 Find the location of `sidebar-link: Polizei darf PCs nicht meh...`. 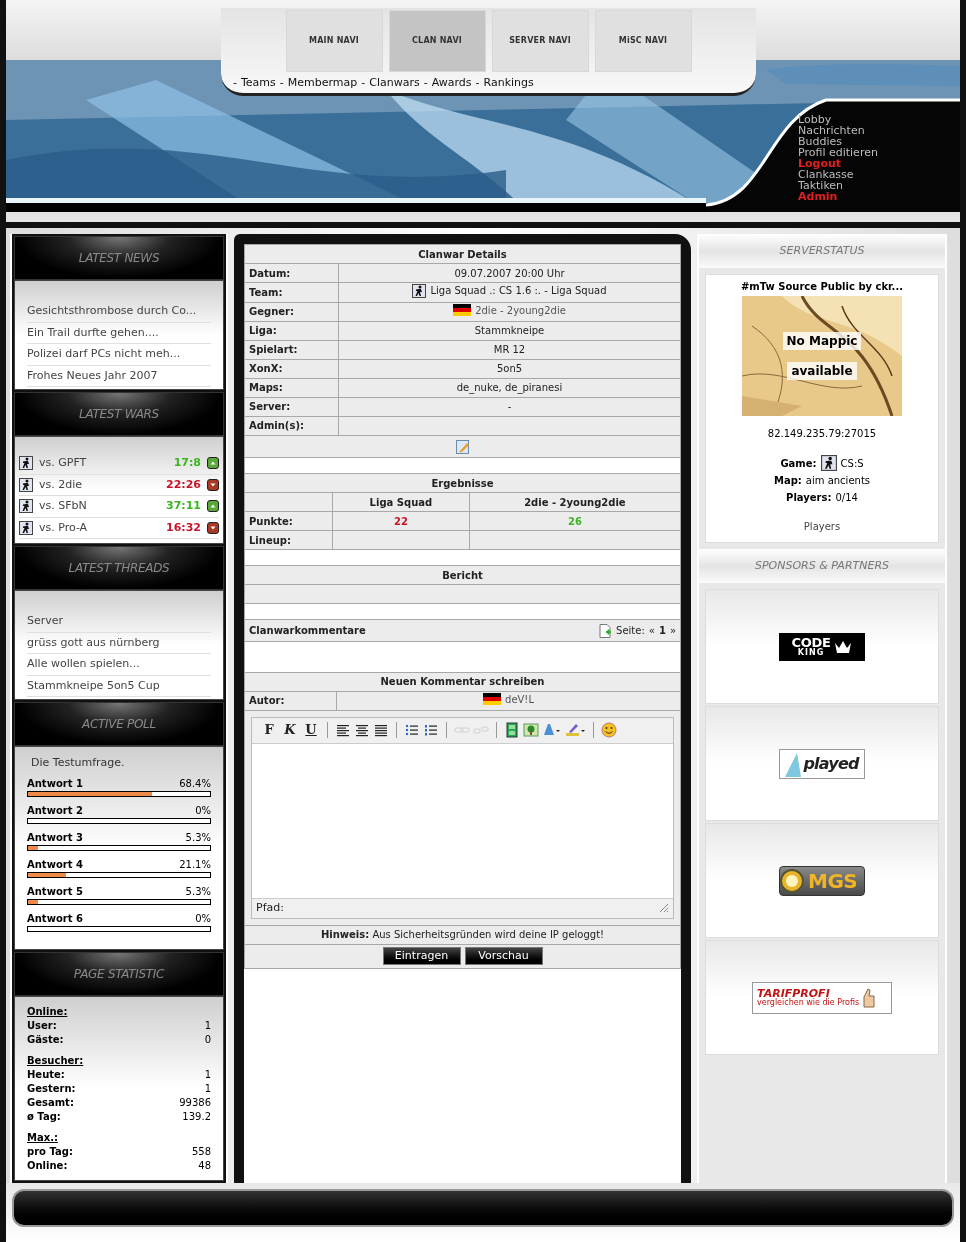

sidebar-link: Polizei darf PCs nicht meh... is located at coordinates (119, 355).